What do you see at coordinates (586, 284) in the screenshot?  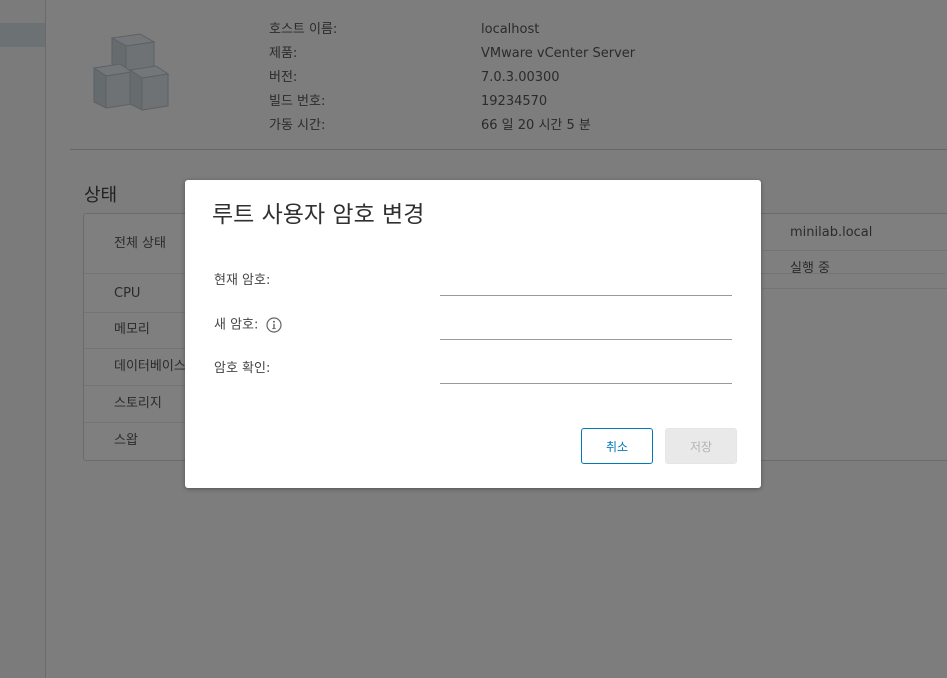 I see `current-password-input` at bounding box center [586, 284].